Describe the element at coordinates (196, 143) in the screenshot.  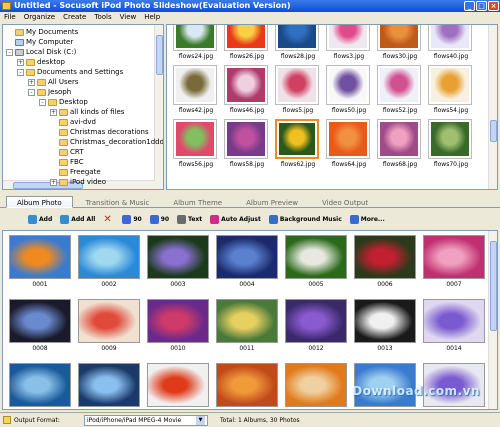
I see `file-thumbnail: flows56.jpg` at that location.